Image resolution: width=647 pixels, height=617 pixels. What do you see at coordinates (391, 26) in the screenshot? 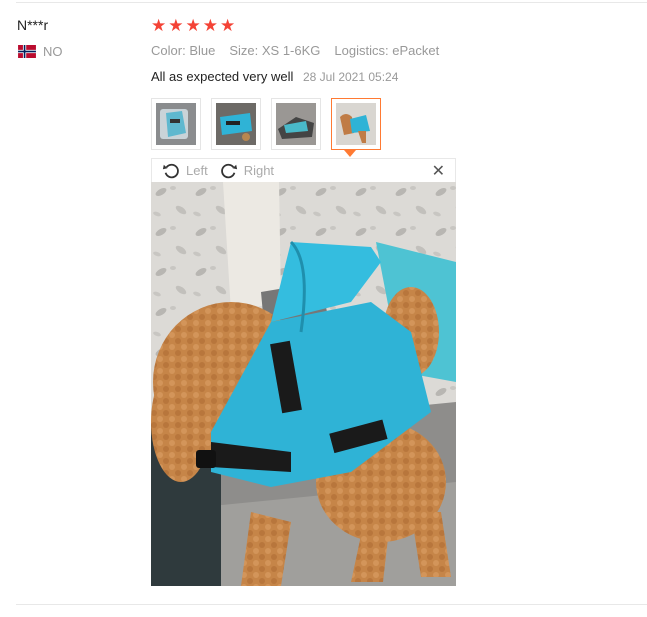
I see `star-rating: ★ ★ ★ ★ ★` at bounding box center [391, 26].